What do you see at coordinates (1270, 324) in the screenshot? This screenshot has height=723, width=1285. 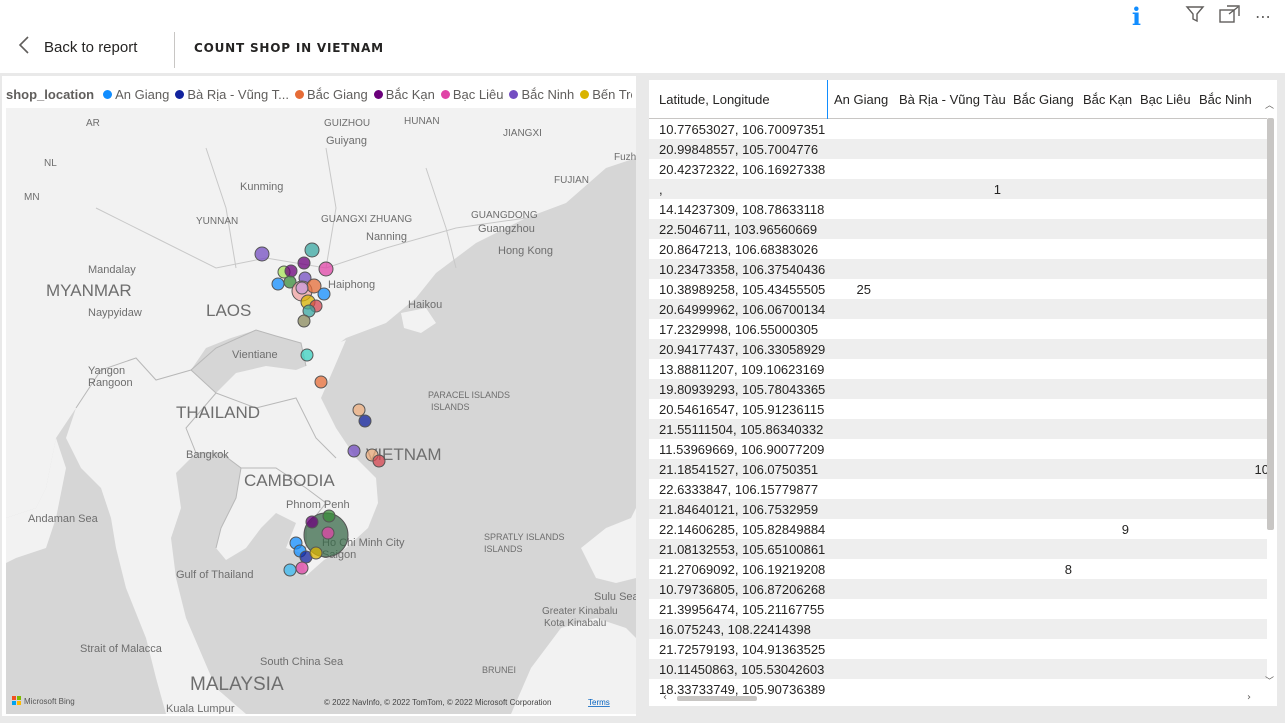 I see `vertical-scroll-thumb` at bounding box center [1270, 324].